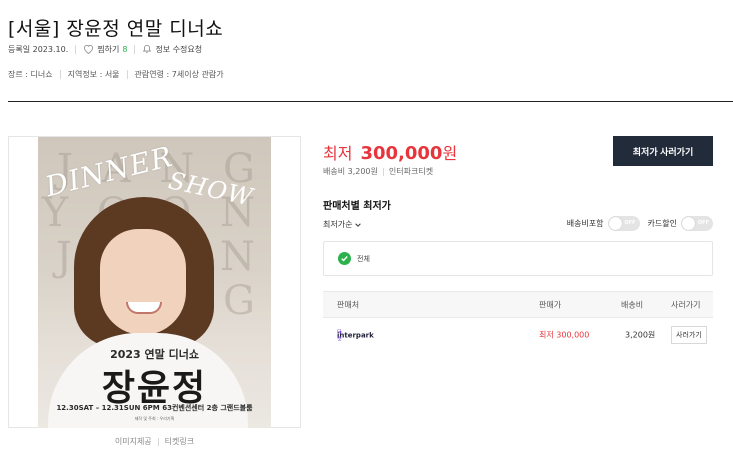  What do you see at coordinates (133, 441) in the screenshot?
I see `image-credit-link: 이미지제공` at bounding box center [133, 441].